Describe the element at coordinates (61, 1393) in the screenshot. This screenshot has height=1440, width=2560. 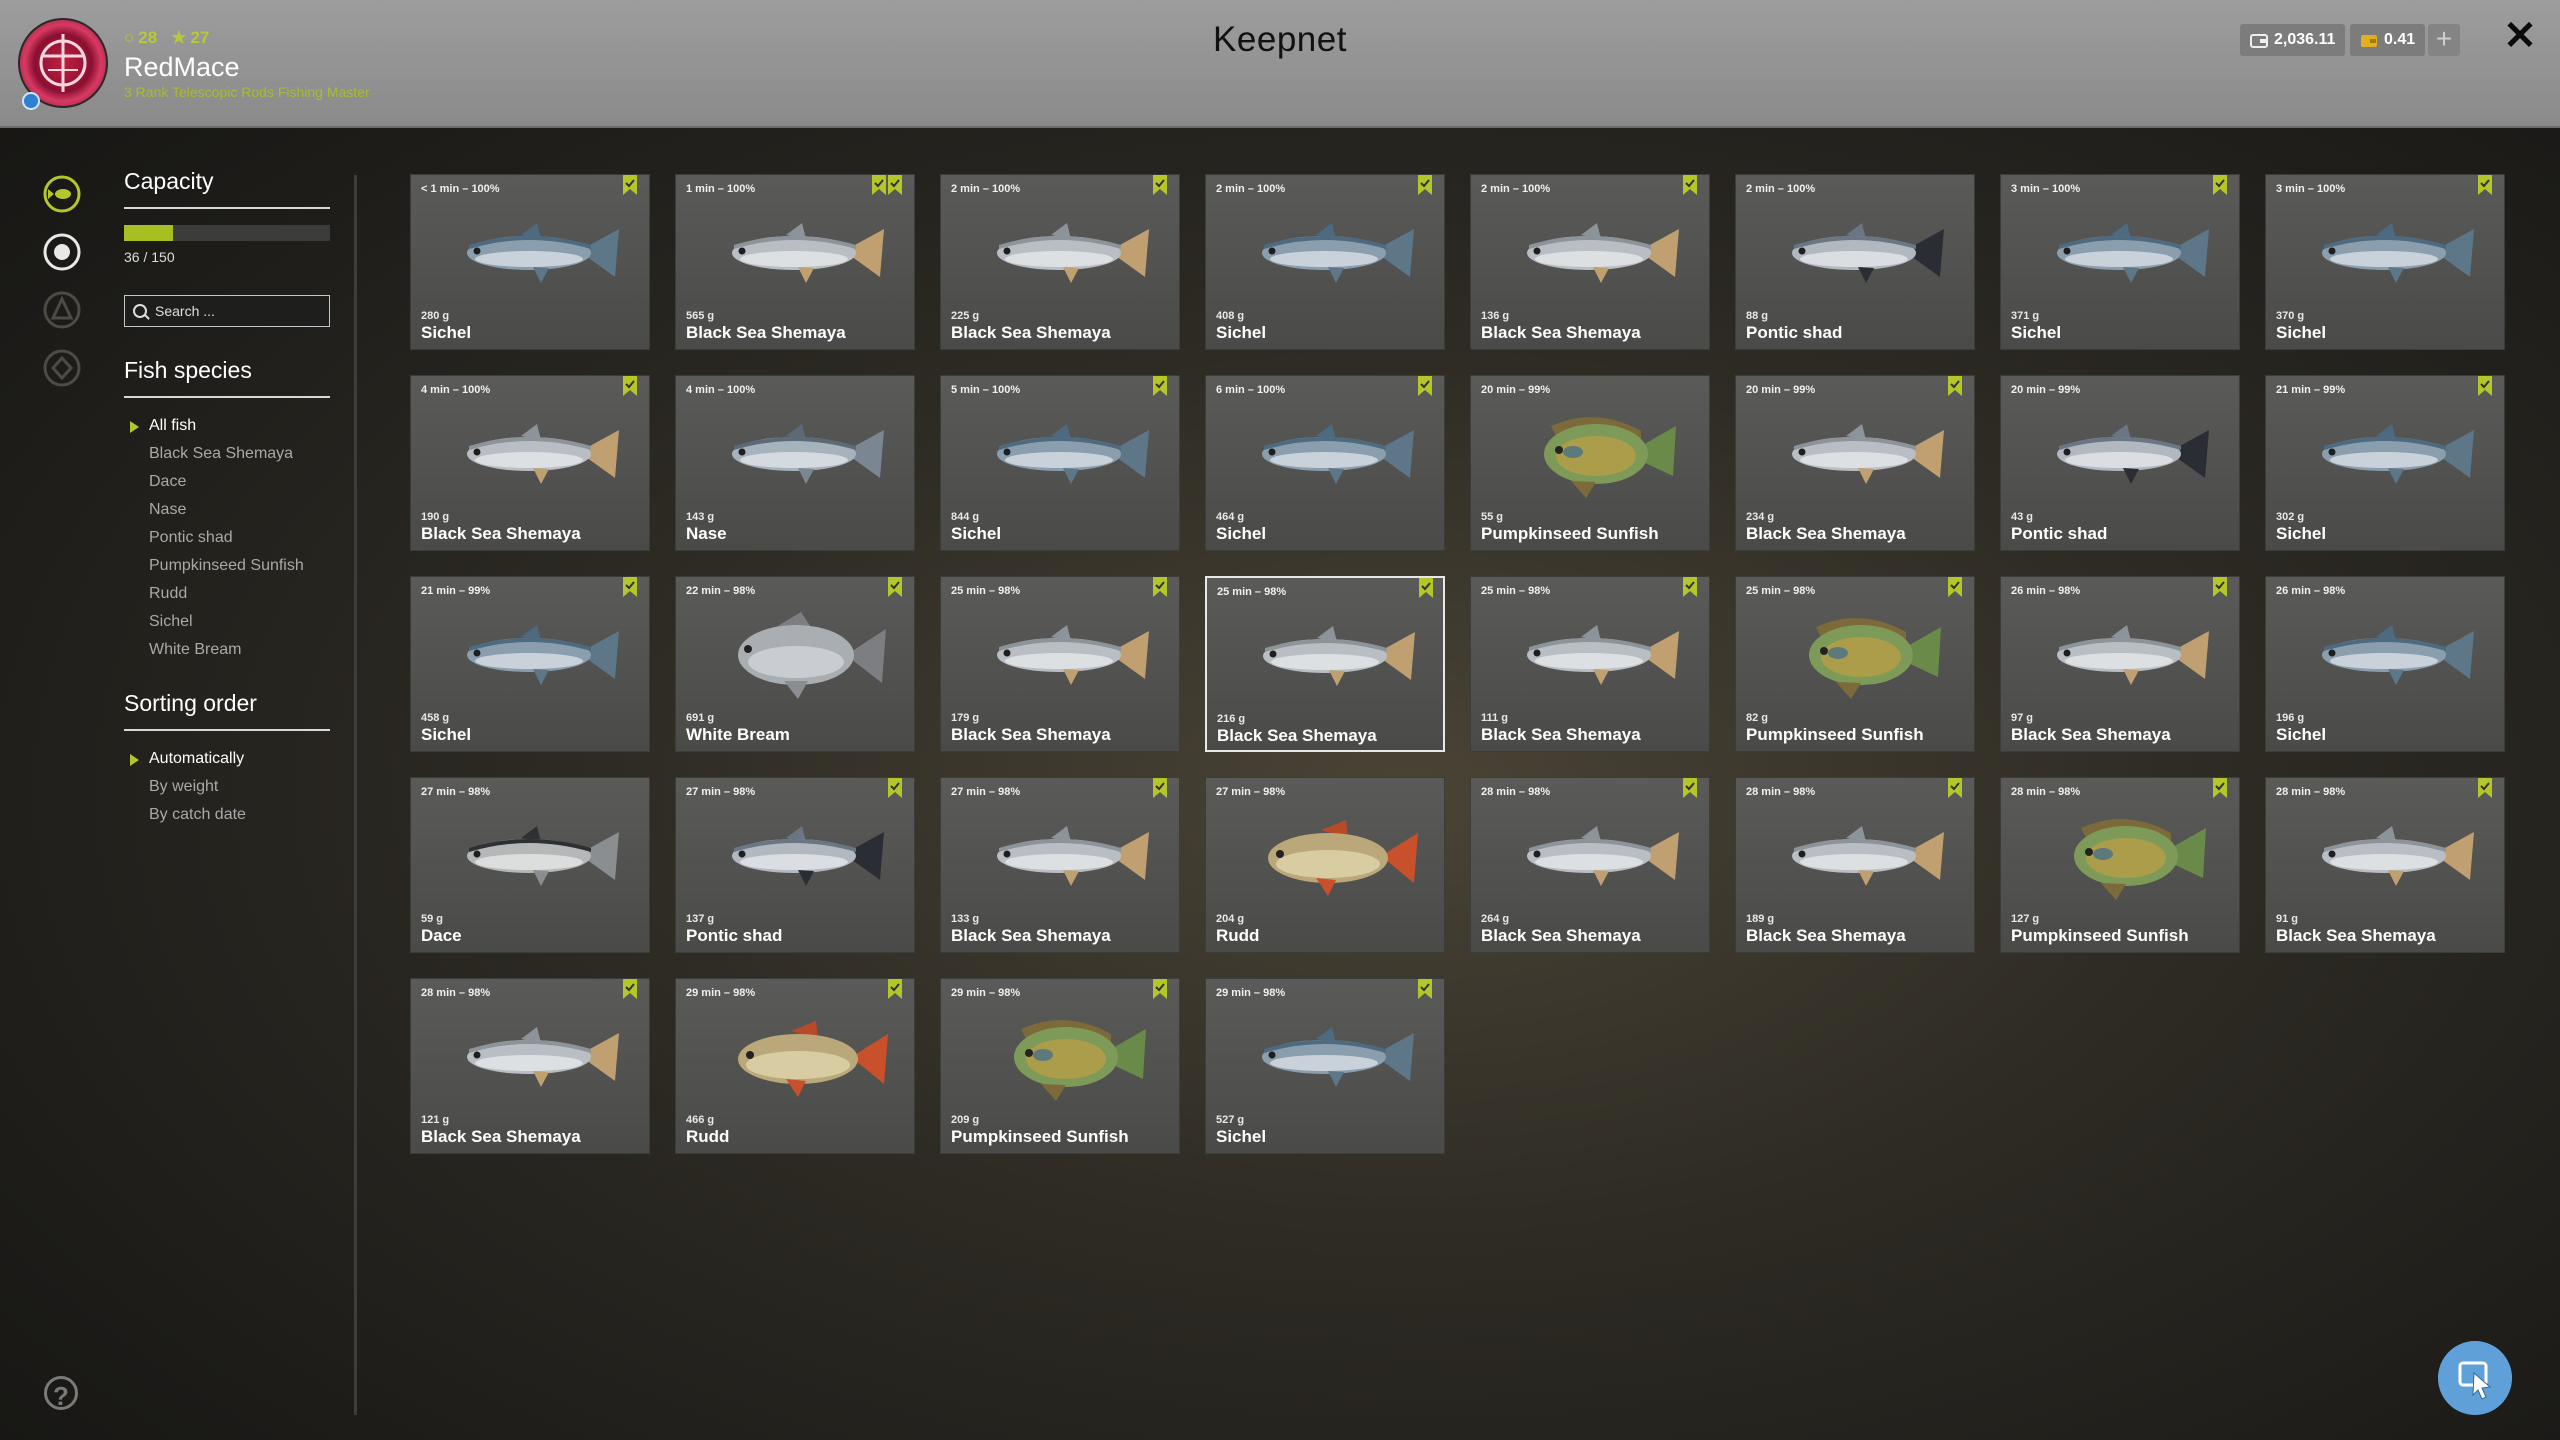
I see `help-button: ?` at that location.